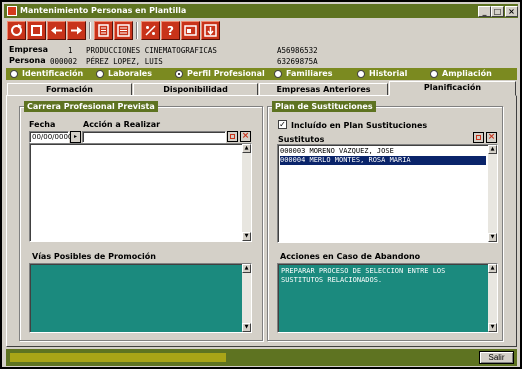  I want to click on option-ampliacion: Ampliación, so click(461, 74).